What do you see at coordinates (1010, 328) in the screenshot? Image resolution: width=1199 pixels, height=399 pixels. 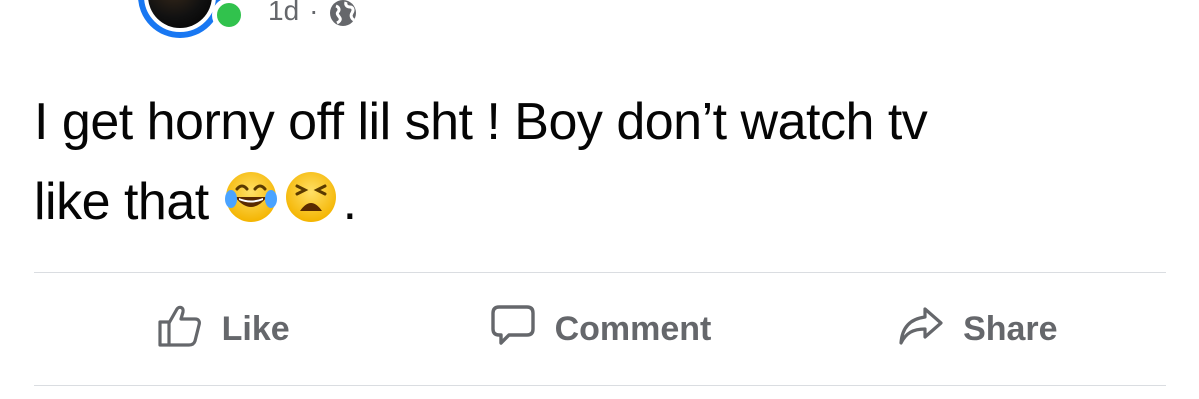 I see `share-label: Share` at bounding box center [1010, 328].